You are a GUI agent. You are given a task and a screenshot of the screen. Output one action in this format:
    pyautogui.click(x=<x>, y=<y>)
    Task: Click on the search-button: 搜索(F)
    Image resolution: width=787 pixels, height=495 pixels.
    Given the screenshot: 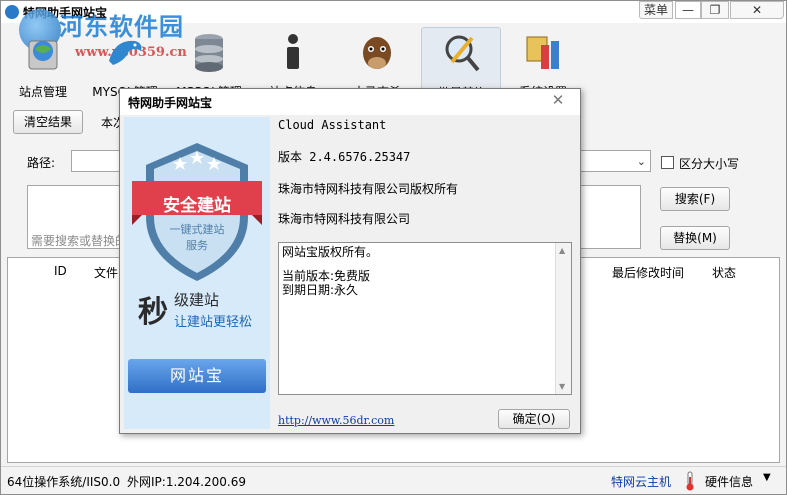 What is the action you would take?
    pyautogui.click(x=695, y=199)
    